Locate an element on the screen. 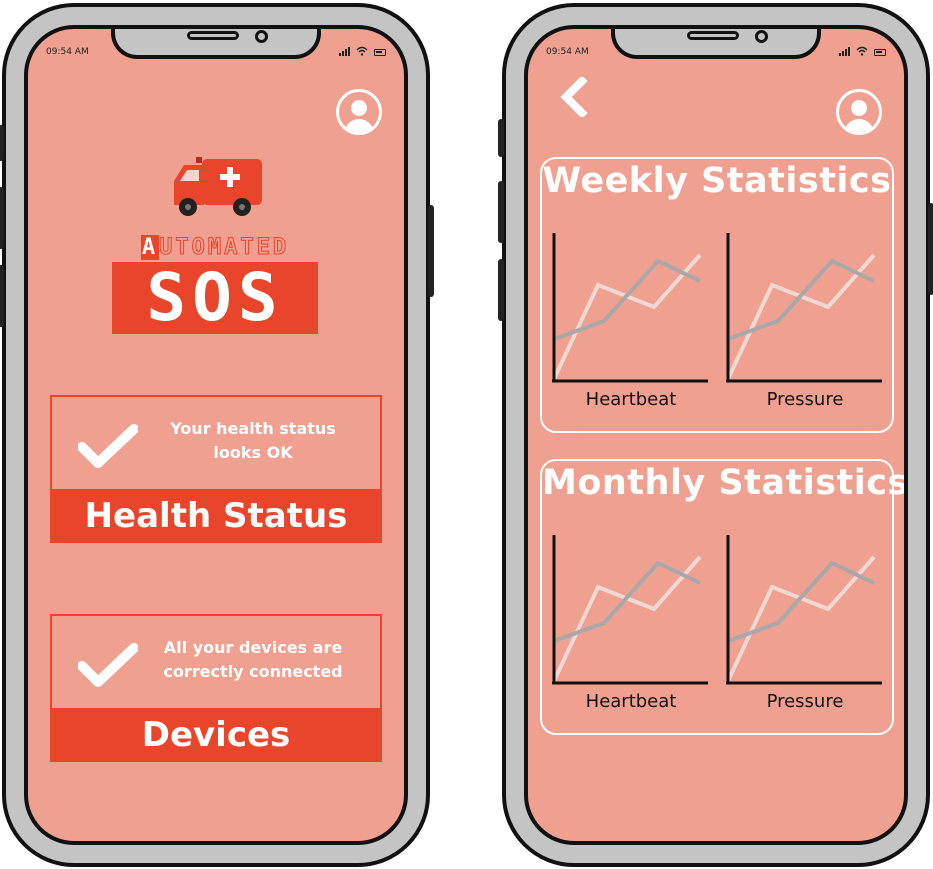  logo-top-text: AUTOMATED is located at coordinates (215, 248).